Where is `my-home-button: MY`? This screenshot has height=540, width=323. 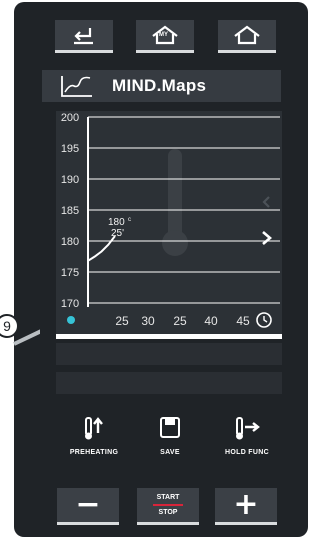 my-home-button: MY is located at coordinates (165, 36).